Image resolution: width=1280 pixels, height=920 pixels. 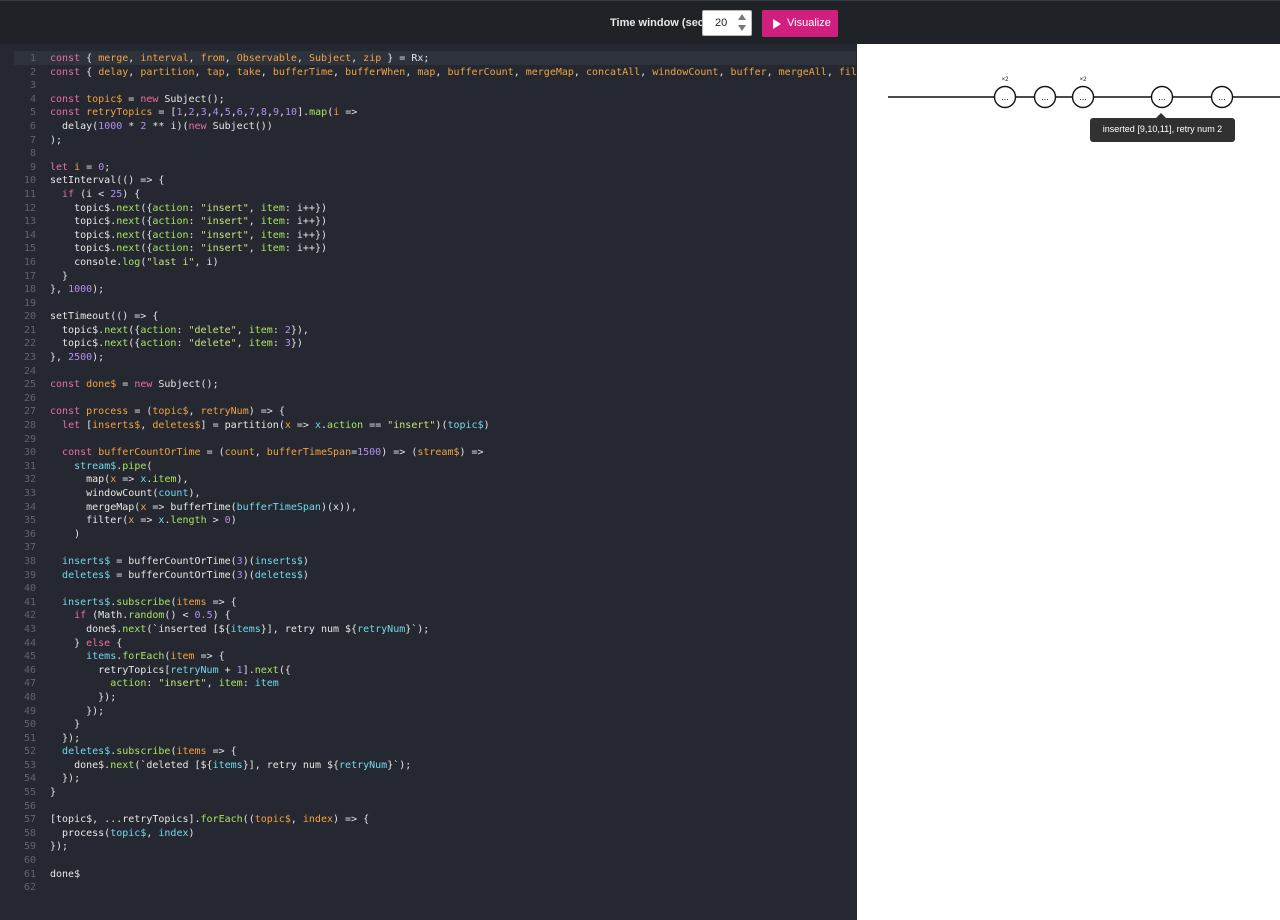 What do you see at coordinates (428, 385) in the screenshot?
I see `code-line: 25 const done$ = new Subject();` at bounding box center [428, 385].